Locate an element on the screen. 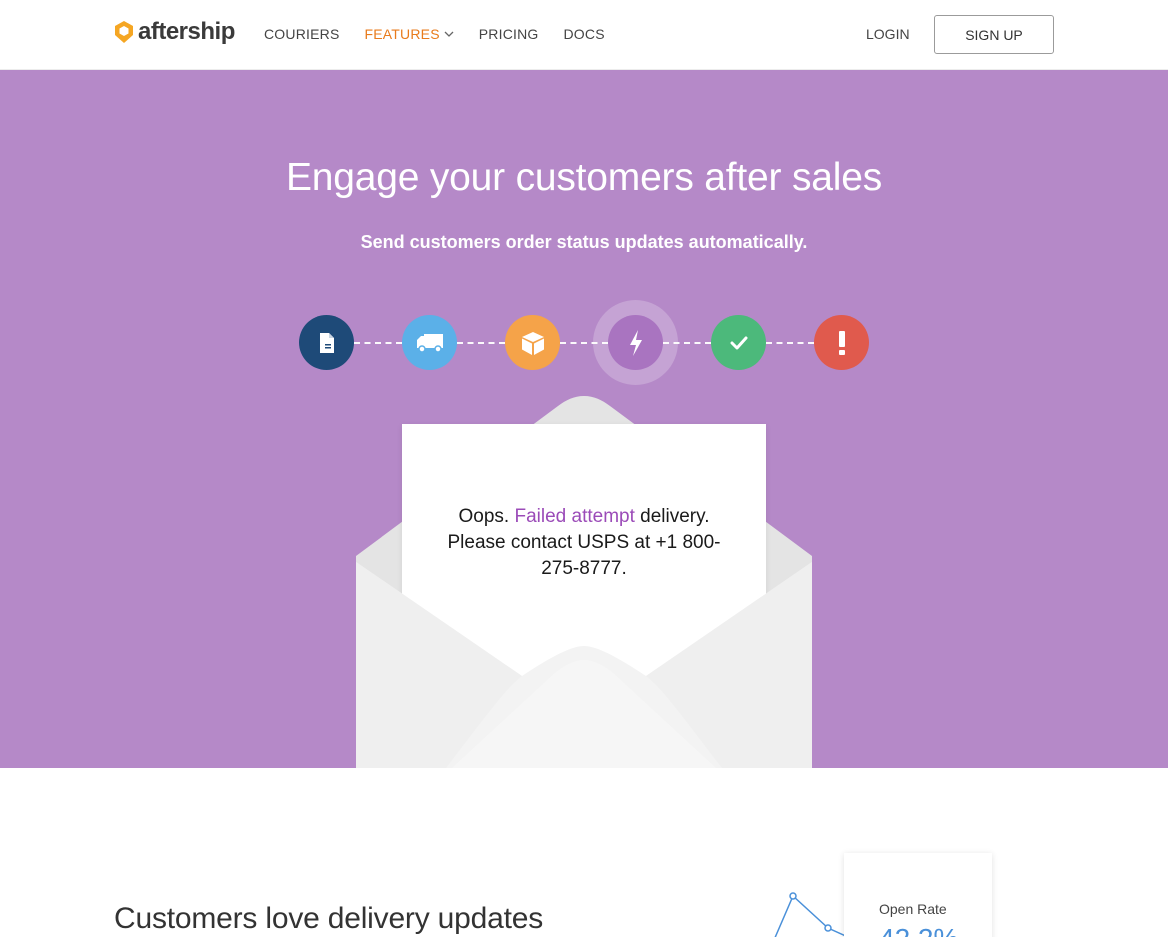 This screenshot has height=937, width=1168. step-info-received is located at coordinates (326, 342).